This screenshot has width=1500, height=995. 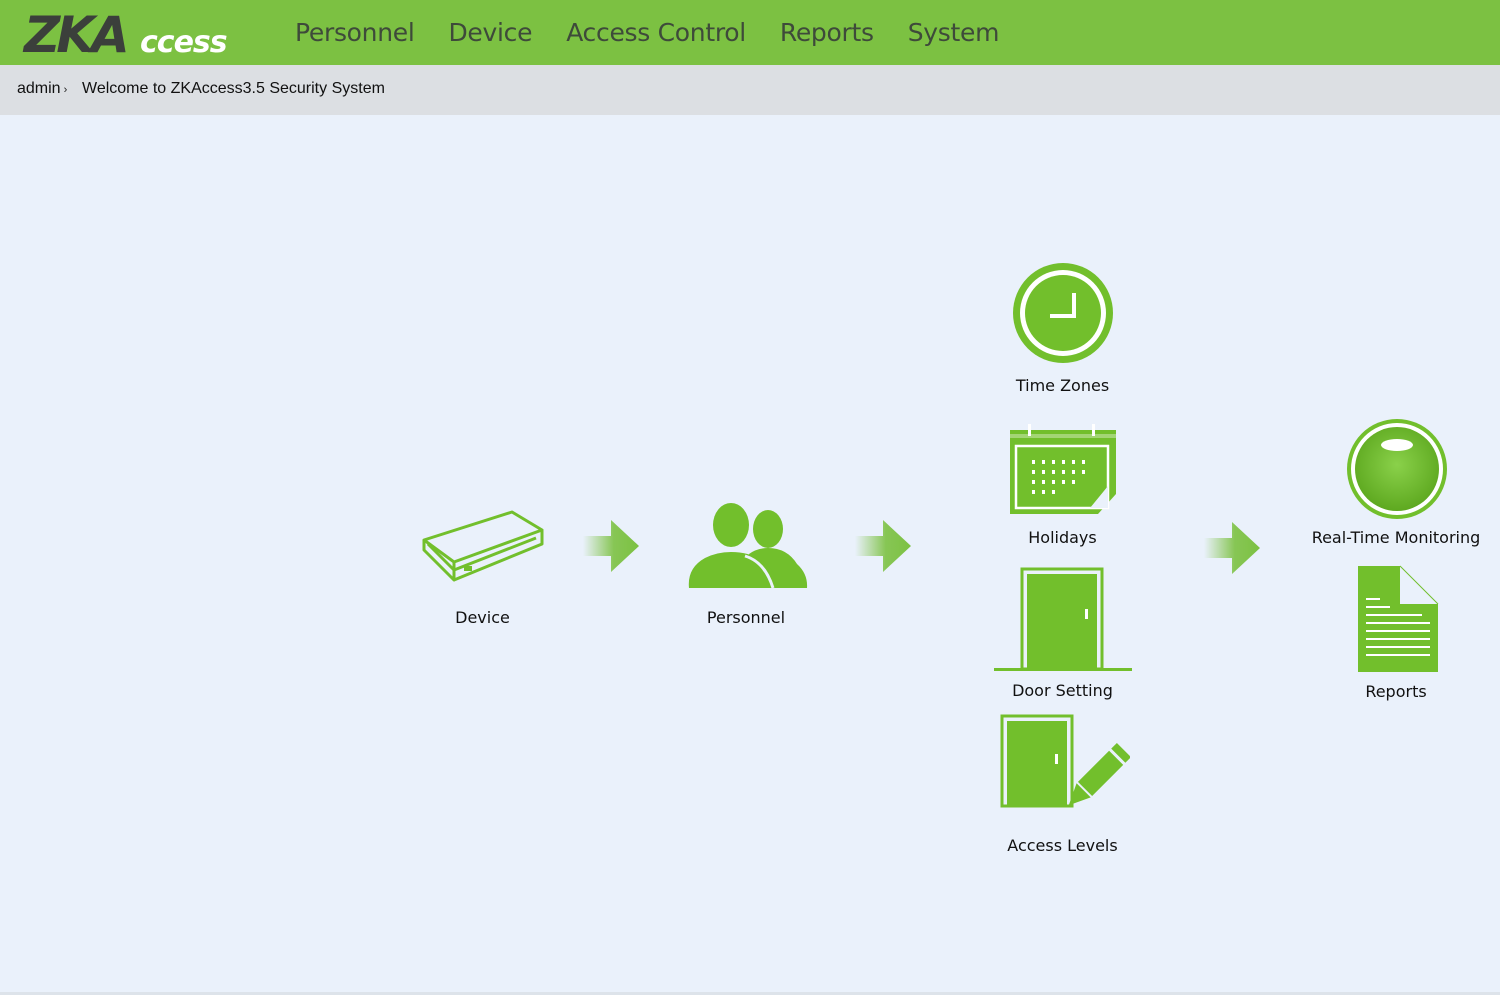 I want to click on door-icon, so click(x=1063, y=619).